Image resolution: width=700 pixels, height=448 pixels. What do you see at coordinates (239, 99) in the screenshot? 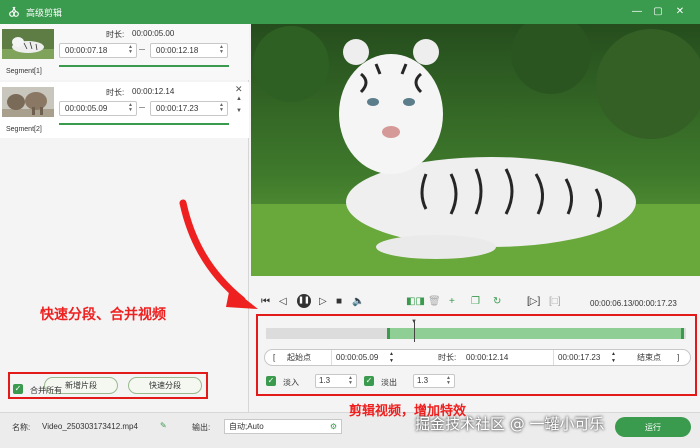
I see `move-up-icon: ▲` at bounding box center [239, 99].